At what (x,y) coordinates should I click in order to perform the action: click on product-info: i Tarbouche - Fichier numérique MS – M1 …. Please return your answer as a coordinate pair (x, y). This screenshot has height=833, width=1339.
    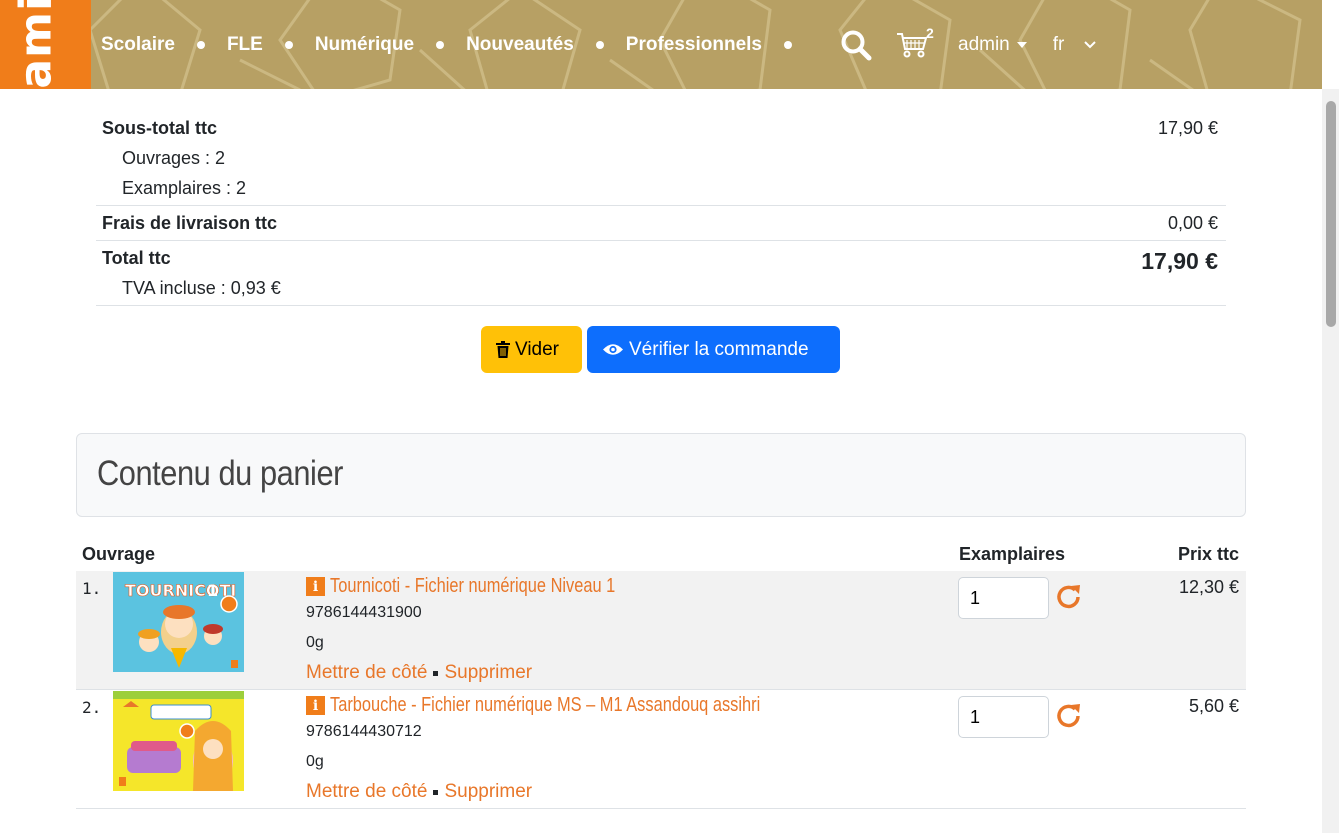
    Looking at the image, I should click on (580, 746).